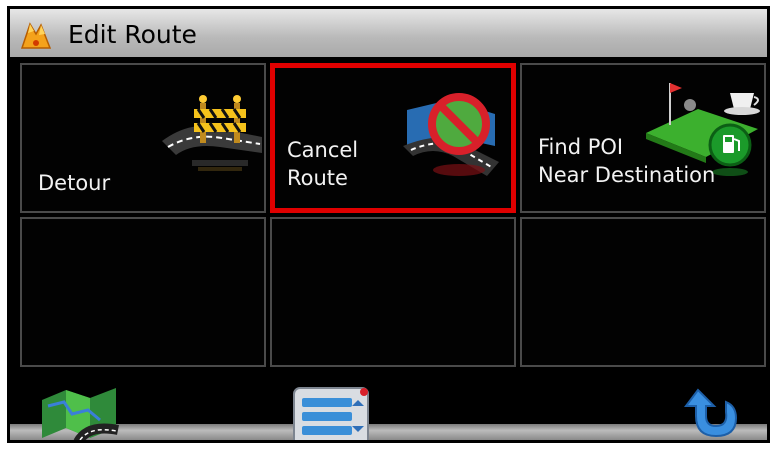  What do you see at coordinates (388, 432) in the screenshot?
I see `toolbar-floor` at bounding box center [388, 432].